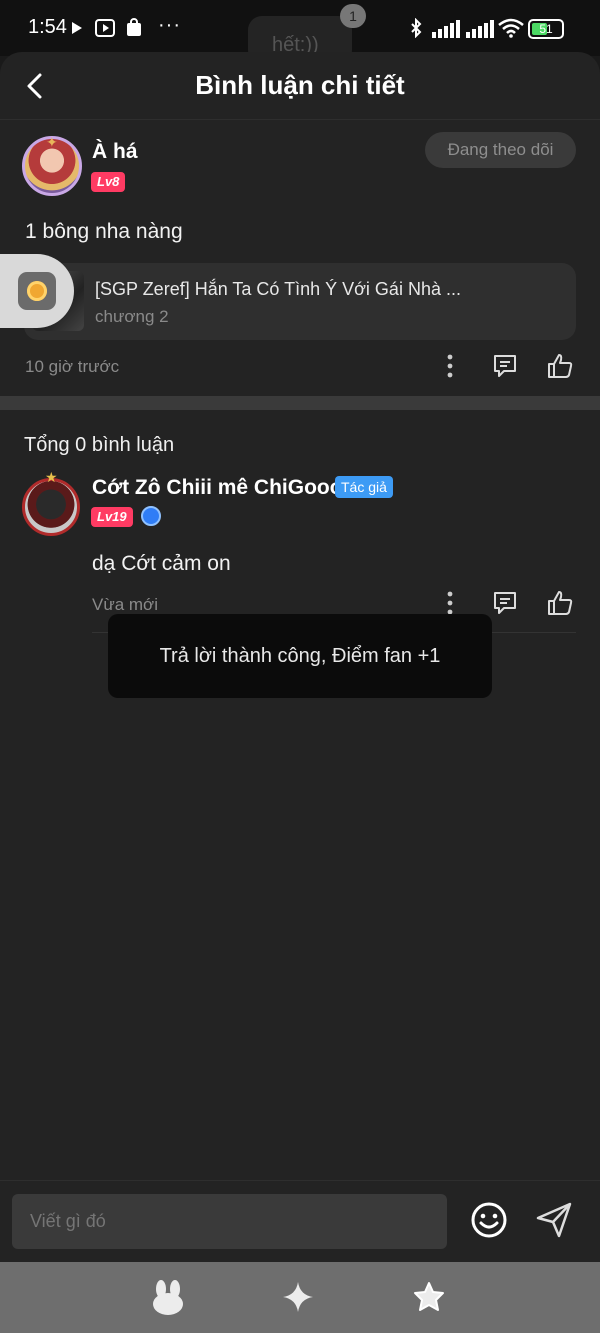  Describe the element at coordinates (554, 1220) in the screenshot. I see `send-icon` at that location.